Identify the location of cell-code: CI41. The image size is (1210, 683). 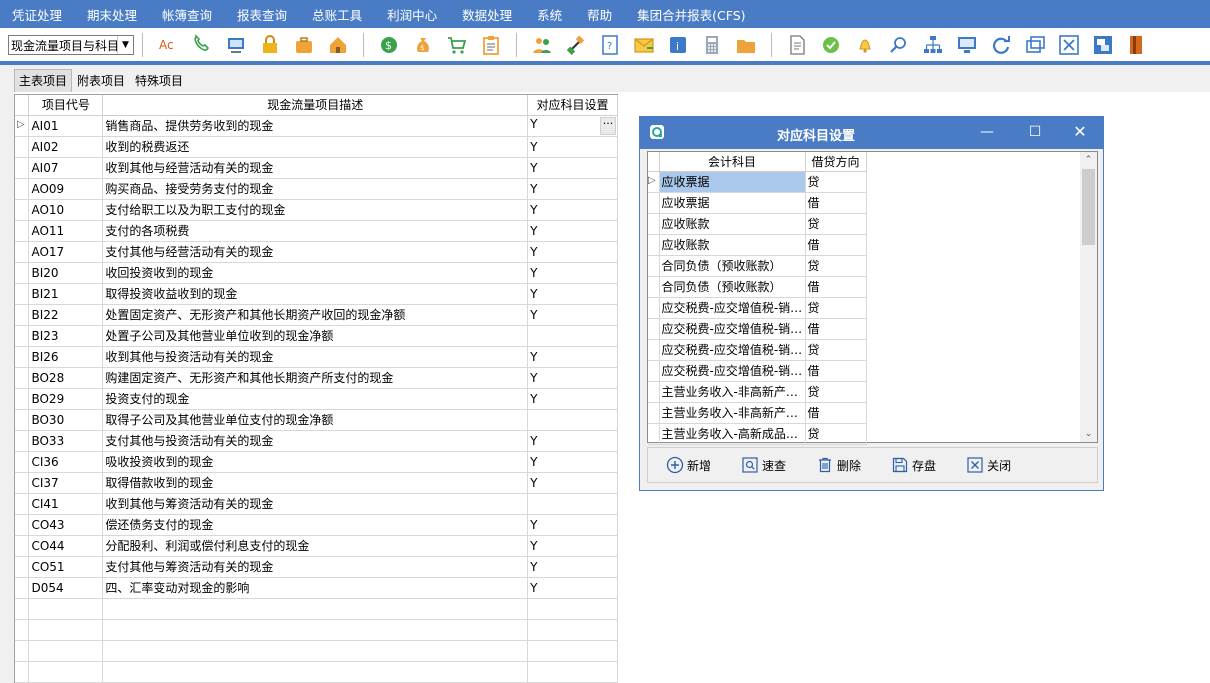
(66, 504).